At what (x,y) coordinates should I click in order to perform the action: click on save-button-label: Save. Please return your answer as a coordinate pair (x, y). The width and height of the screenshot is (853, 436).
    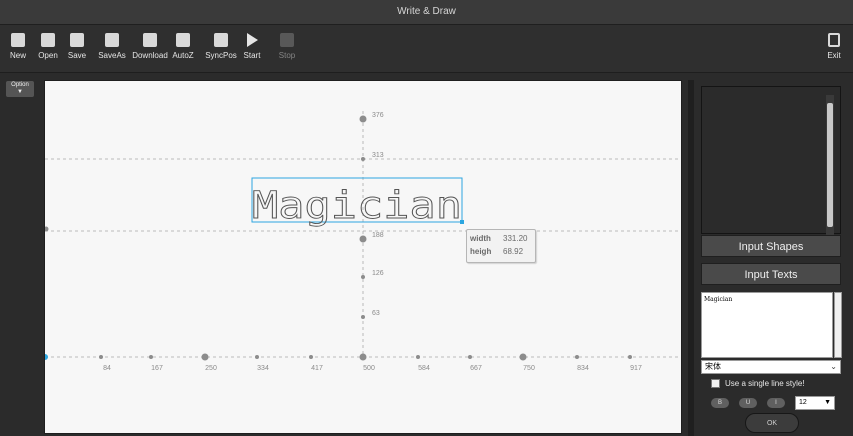
    Looking at the image, I should click on (77, 55).